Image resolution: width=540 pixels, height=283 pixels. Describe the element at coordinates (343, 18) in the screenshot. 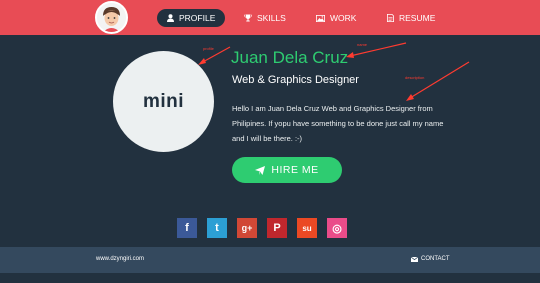

I see `nav-work-label: WORK` at that location.